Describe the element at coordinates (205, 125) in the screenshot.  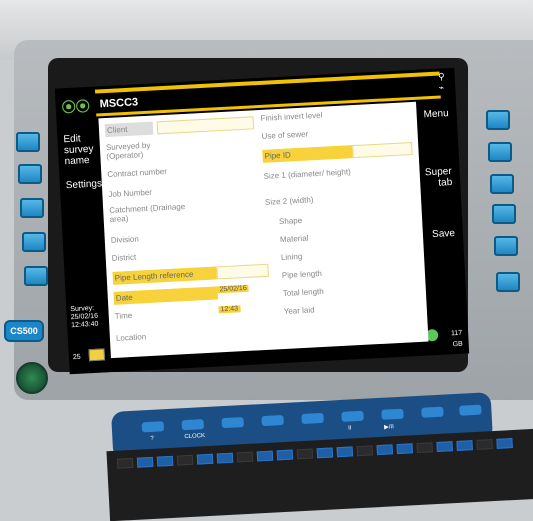
I see `field-client-input` at that location.